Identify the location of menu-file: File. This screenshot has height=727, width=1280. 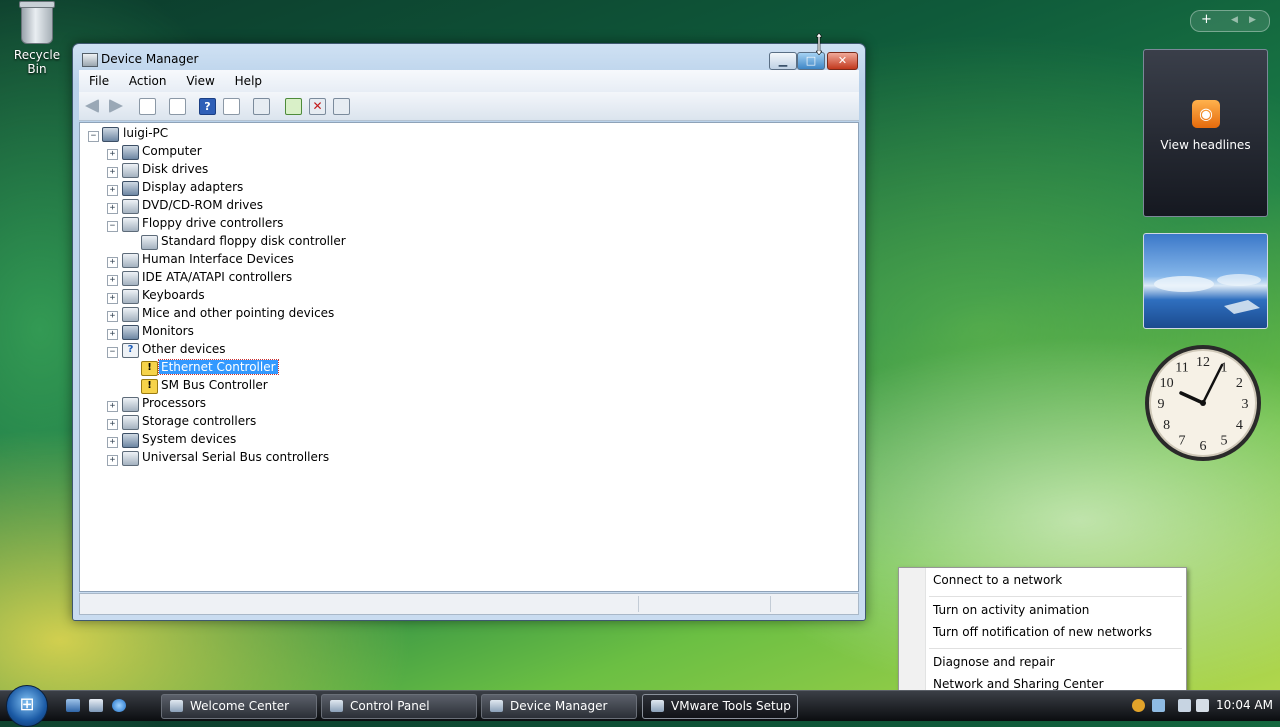
(97, 79).